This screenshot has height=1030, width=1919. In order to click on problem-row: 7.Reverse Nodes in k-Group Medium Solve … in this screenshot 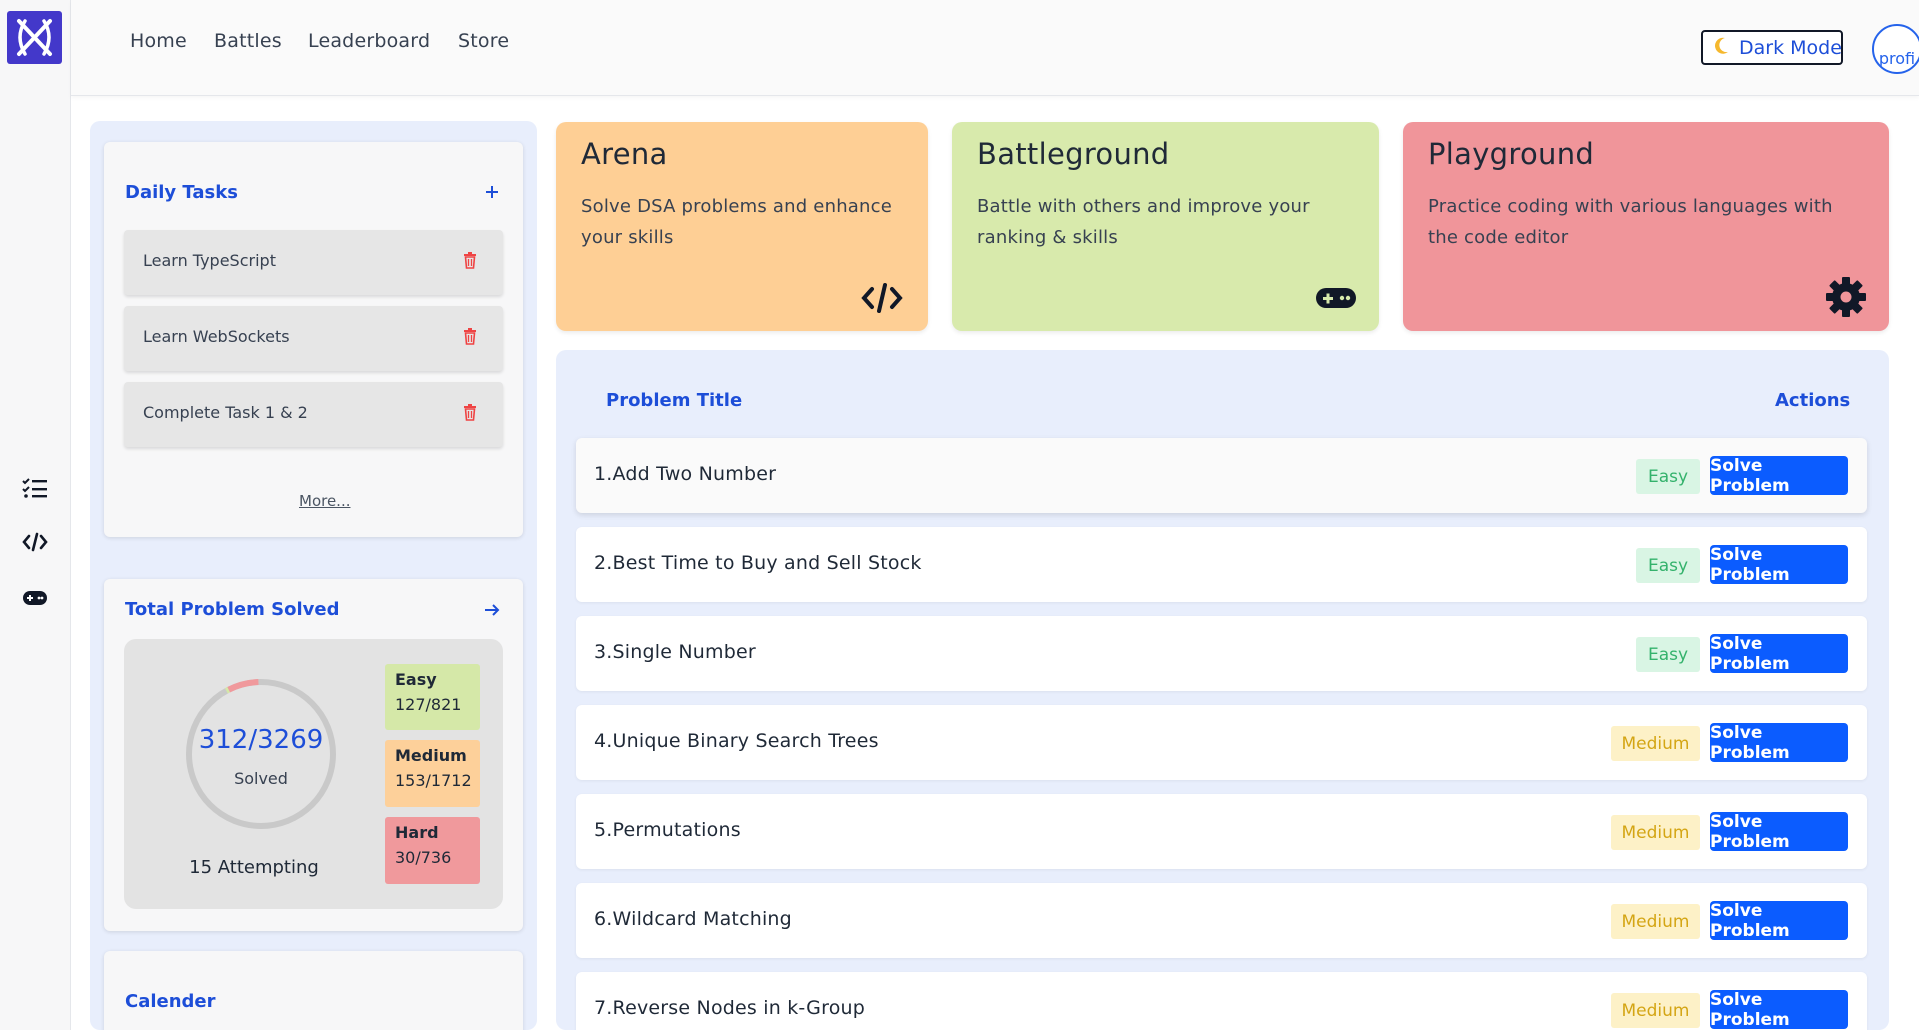, I will do `click(1221, 1001)`.